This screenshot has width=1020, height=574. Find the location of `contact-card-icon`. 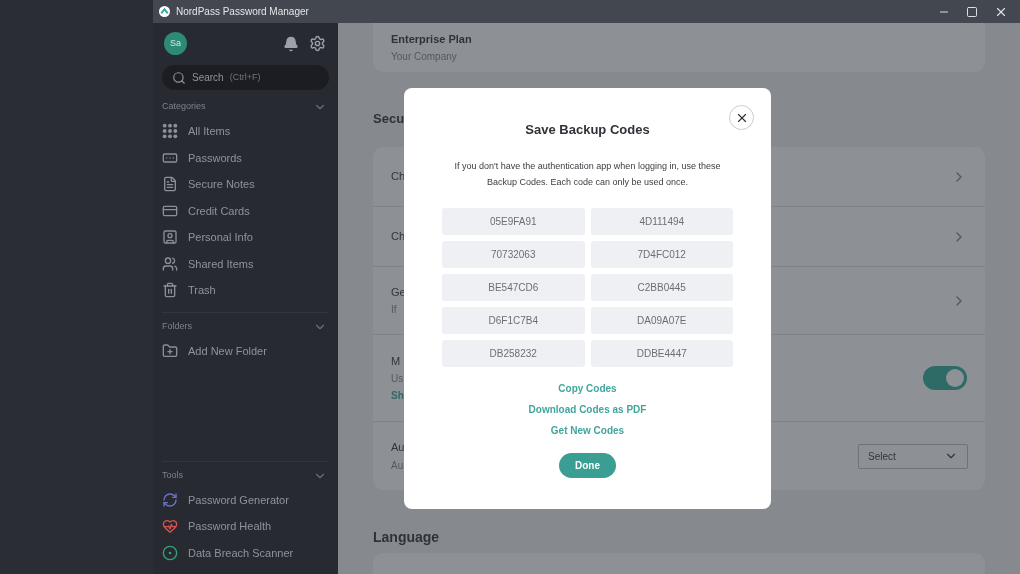

contact-card-icon is located at coordinates (170, 237).